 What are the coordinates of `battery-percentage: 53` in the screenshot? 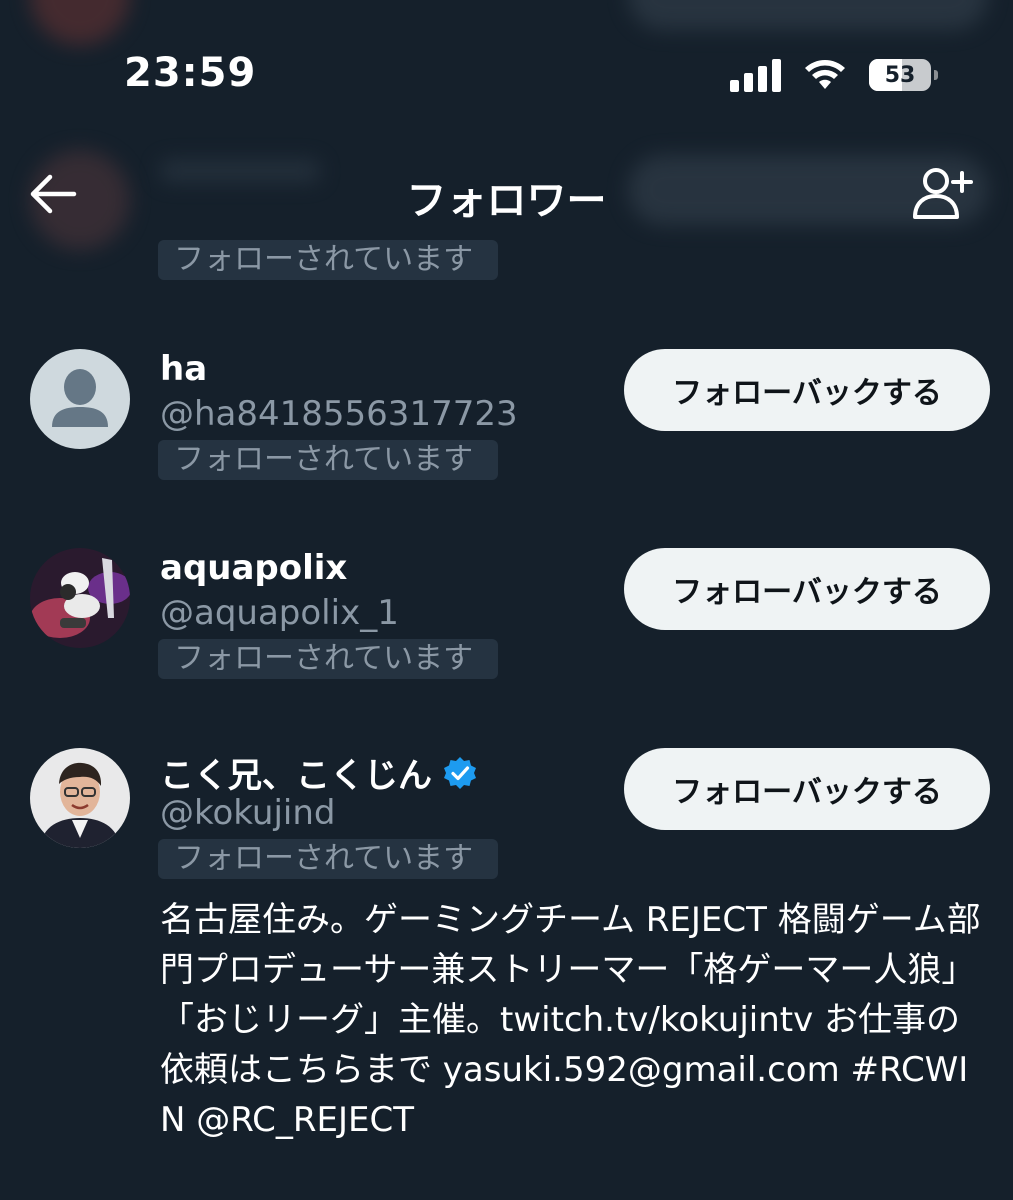 It's located at (900, 75).